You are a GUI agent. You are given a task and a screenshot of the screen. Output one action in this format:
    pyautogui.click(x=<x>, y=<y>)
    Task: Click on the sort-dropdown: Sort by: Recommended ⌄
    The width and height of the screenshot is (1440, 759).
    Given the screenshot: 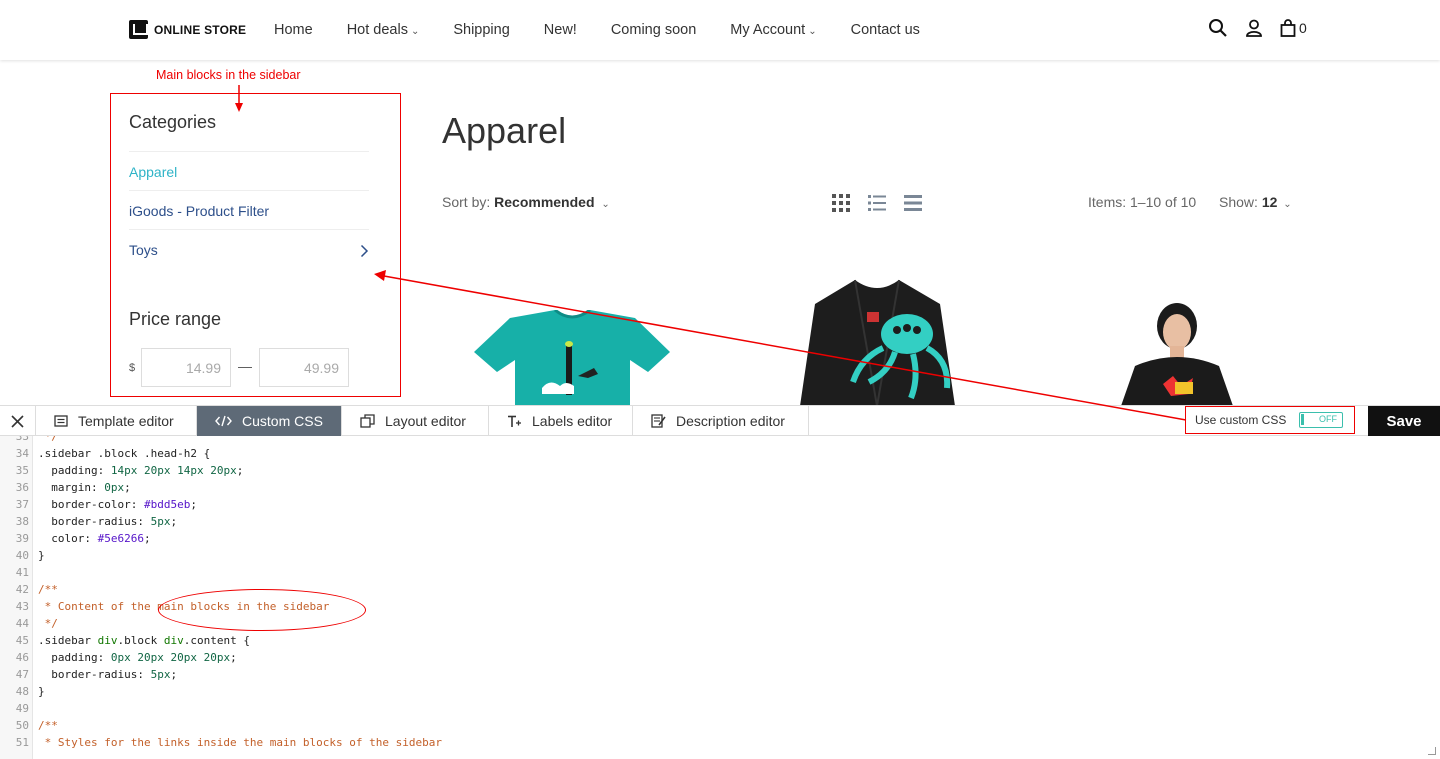 What is the action you would take?
    pyautogui.click(x=526, y=202)
    